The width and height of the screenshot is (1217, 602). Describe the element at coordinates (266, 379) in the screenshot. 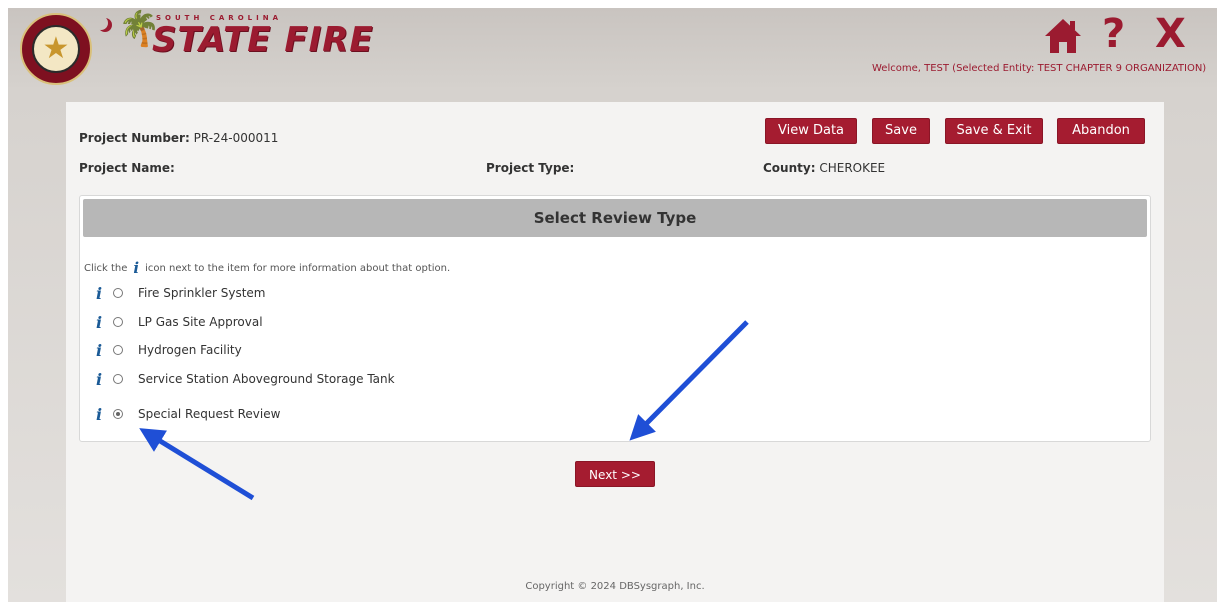

I see `option-label: Service Station Aboveground Storage Tank` at that location.